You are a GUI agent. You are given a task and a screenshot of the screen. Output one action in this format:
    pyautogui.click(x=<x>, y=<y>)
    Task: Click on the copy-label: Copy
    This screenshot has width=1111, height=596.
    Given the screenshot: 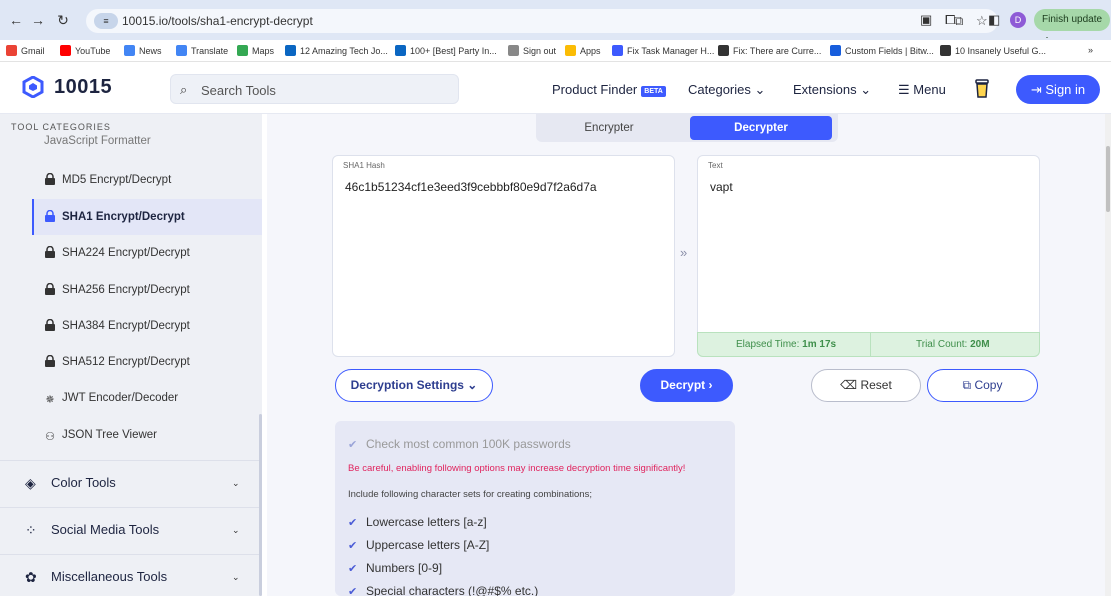 What is the action you would take?
    pyautogui.click(x=988, y=385)
    